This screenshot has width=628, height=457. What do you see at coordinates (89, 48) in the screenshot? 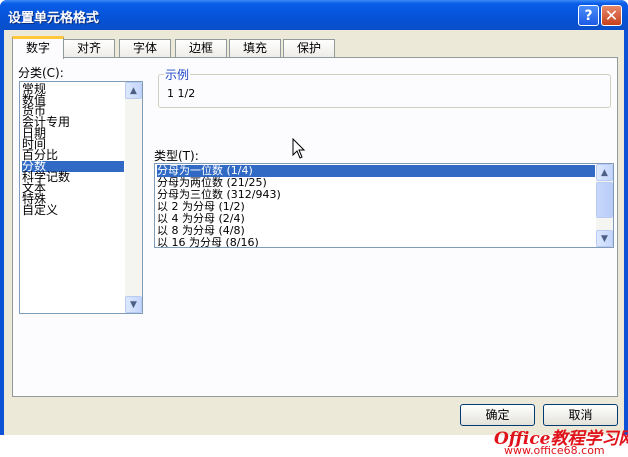
I see `tab-alignment: 对齐` at bounding box center [89, 48].